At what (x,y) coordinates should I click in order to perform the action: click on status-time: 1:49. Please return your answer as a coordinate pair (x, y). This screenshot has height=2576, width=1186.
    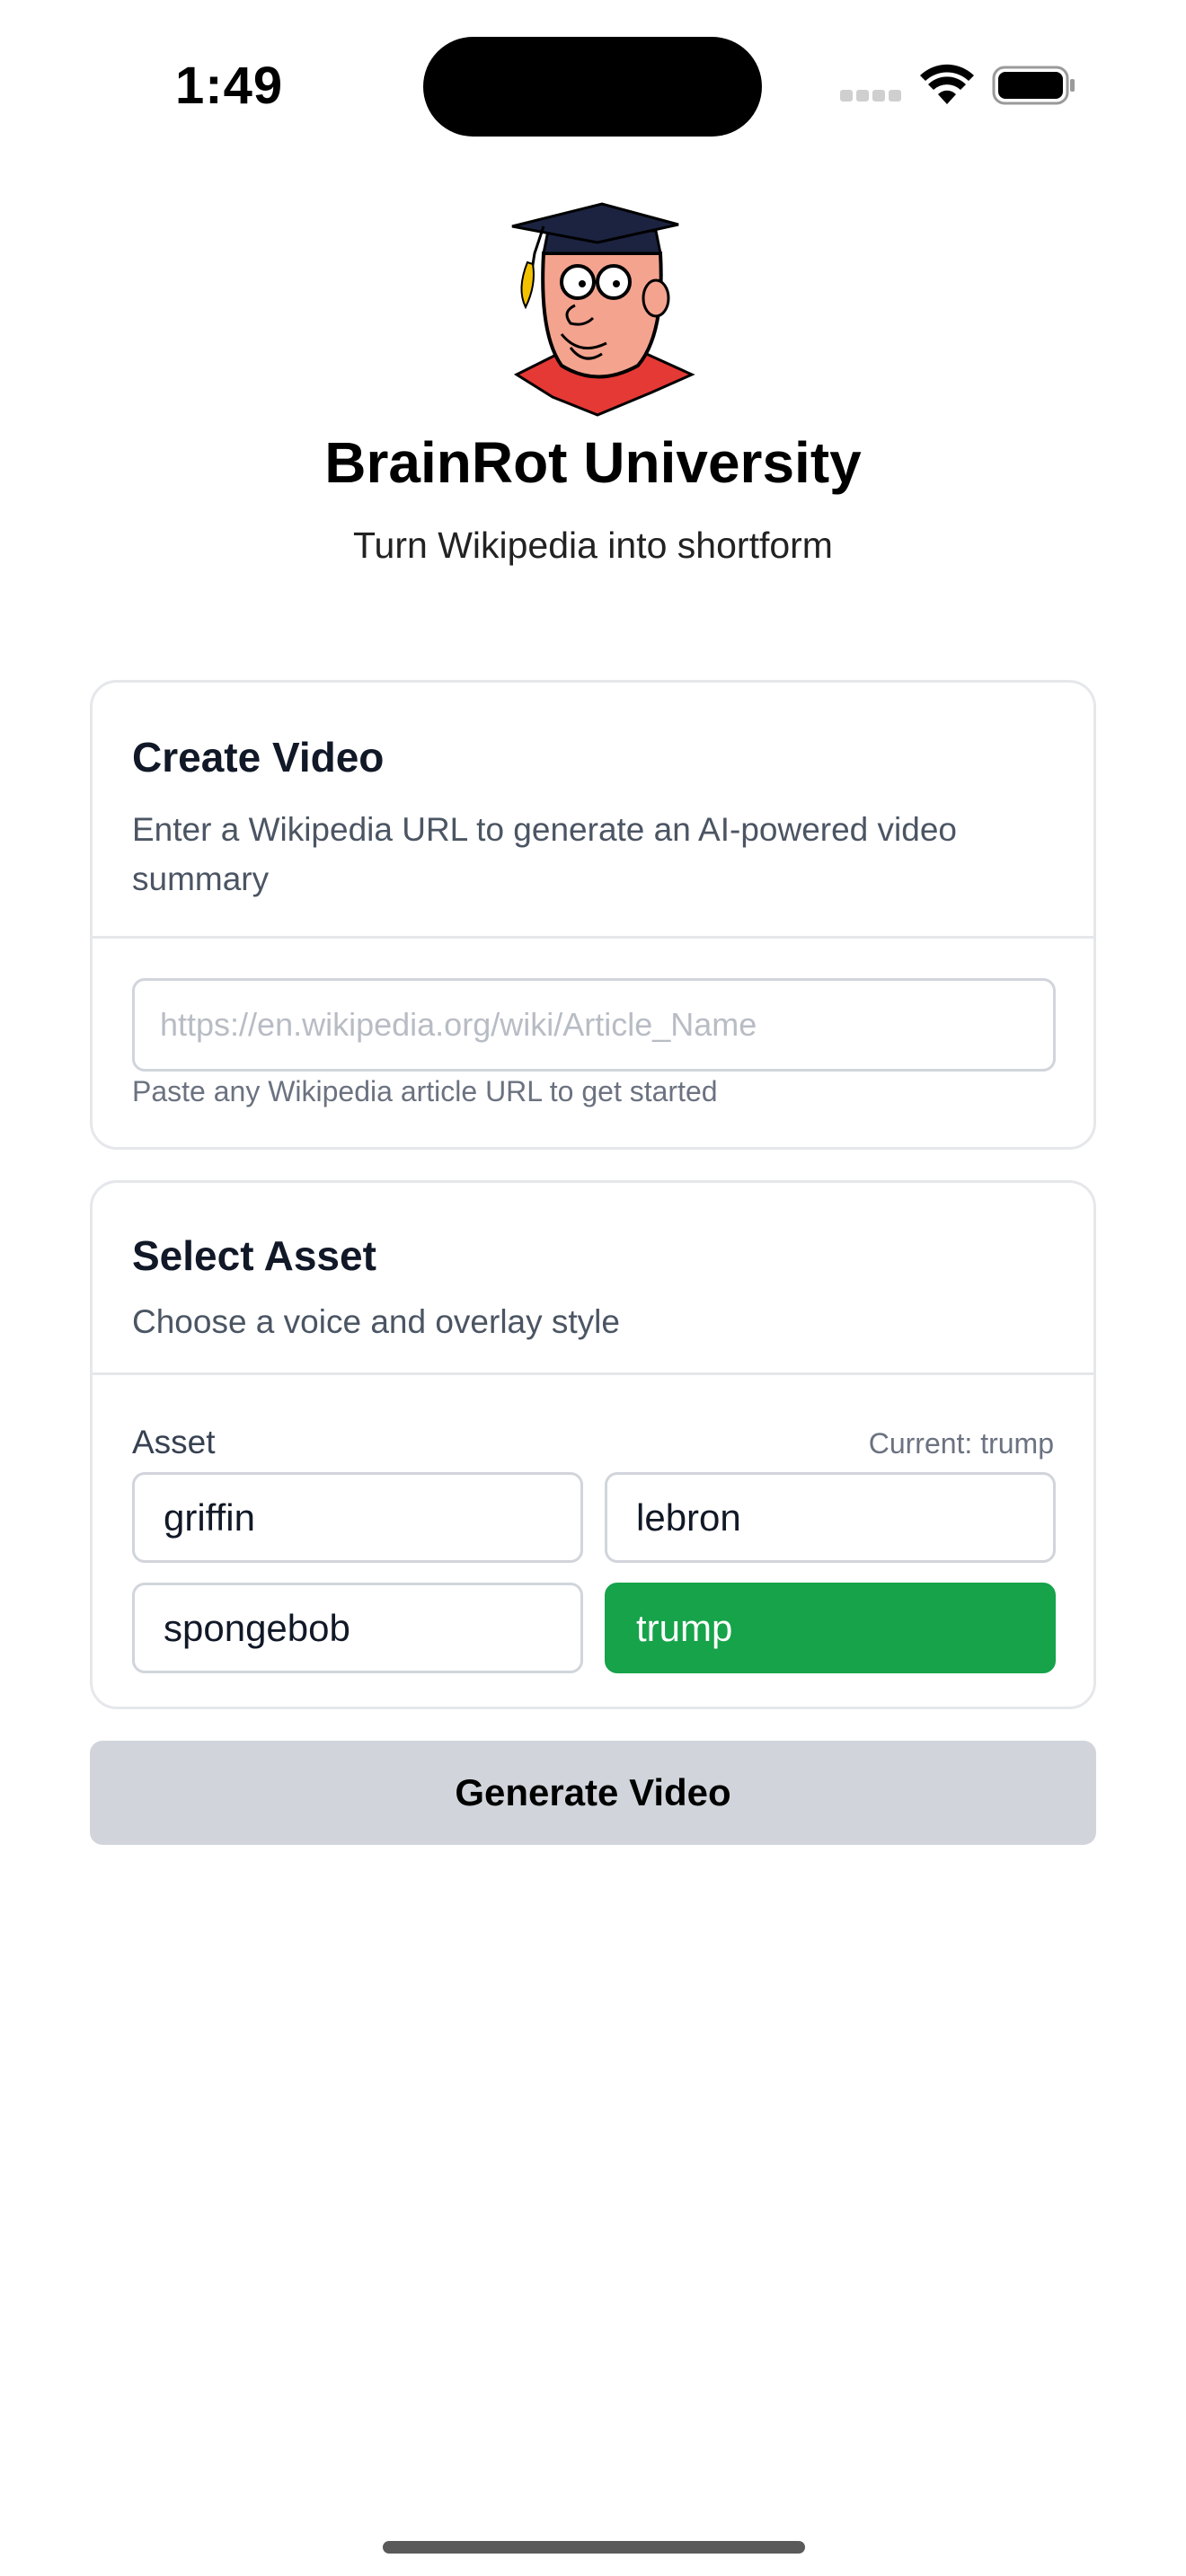
    Looking at the image, I should click on (229, 86).